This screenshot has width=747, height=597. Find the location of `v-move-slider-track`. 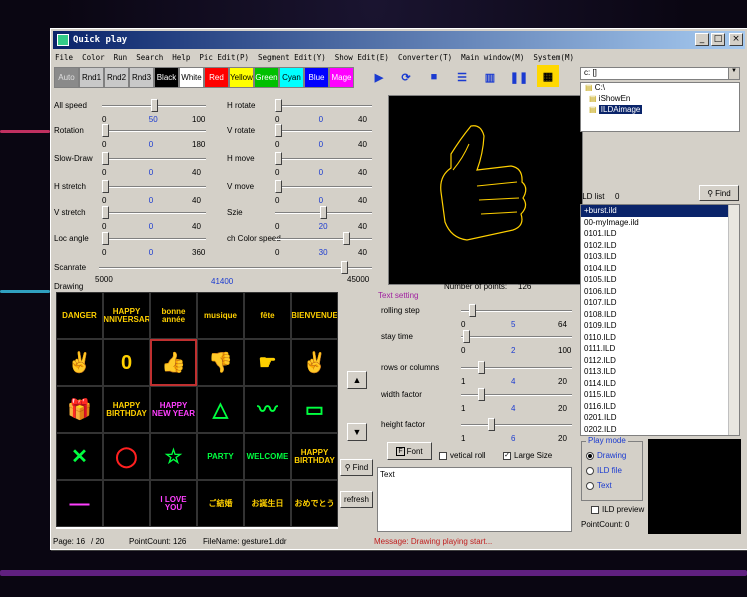

v-move-slider-track is located at coordinates (323, 187).